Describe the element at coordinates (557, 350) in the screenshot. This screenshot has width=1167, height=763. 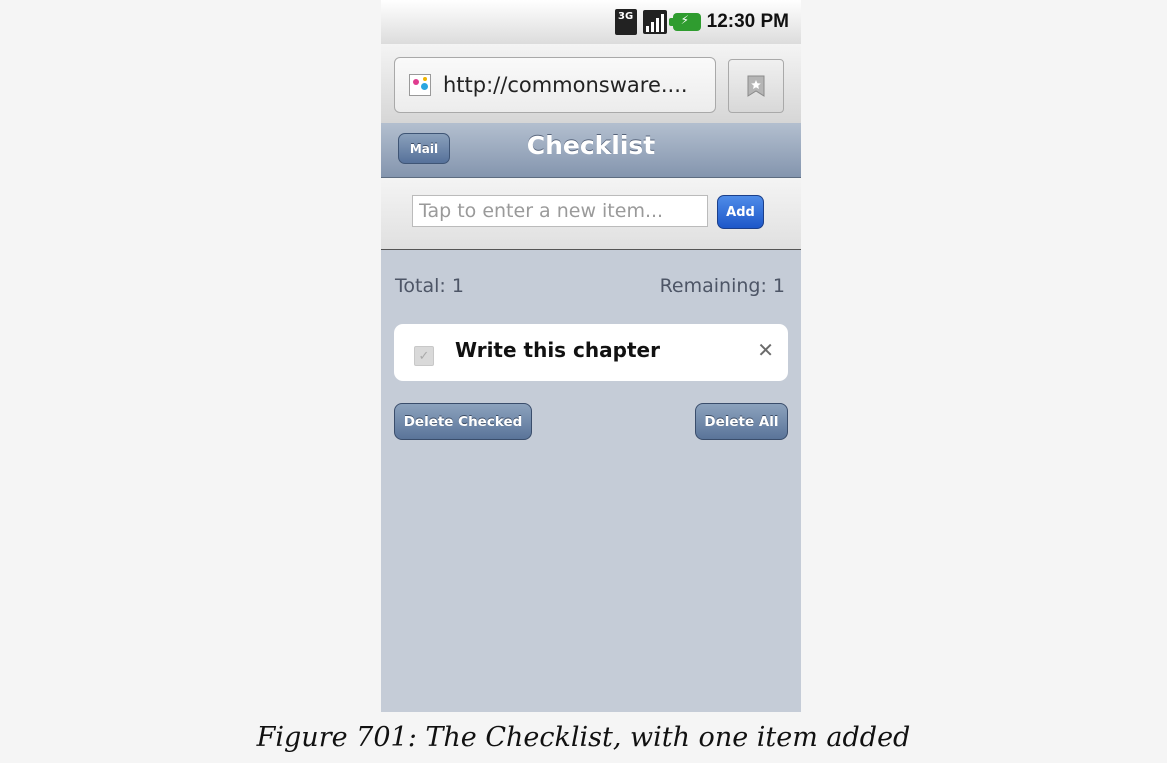
I see `item-label: Write this chapter` at that location.